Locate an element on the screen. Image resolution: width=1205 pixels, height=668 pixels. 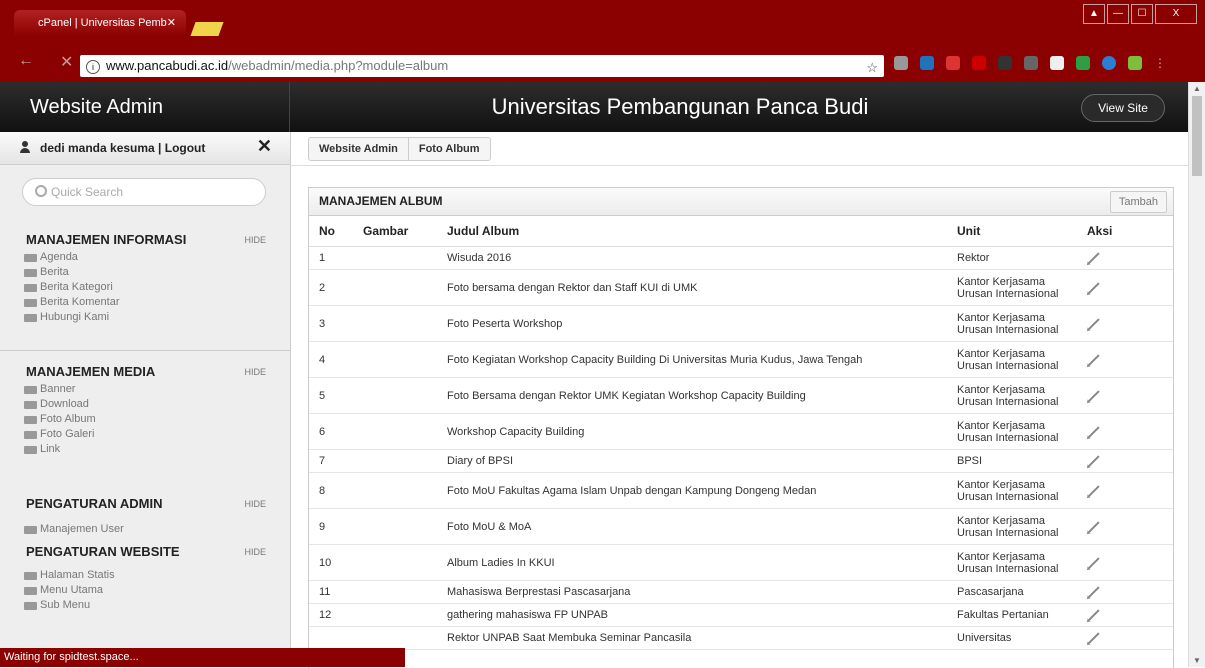
row-number: 9 is located at coordinates (331, 526).